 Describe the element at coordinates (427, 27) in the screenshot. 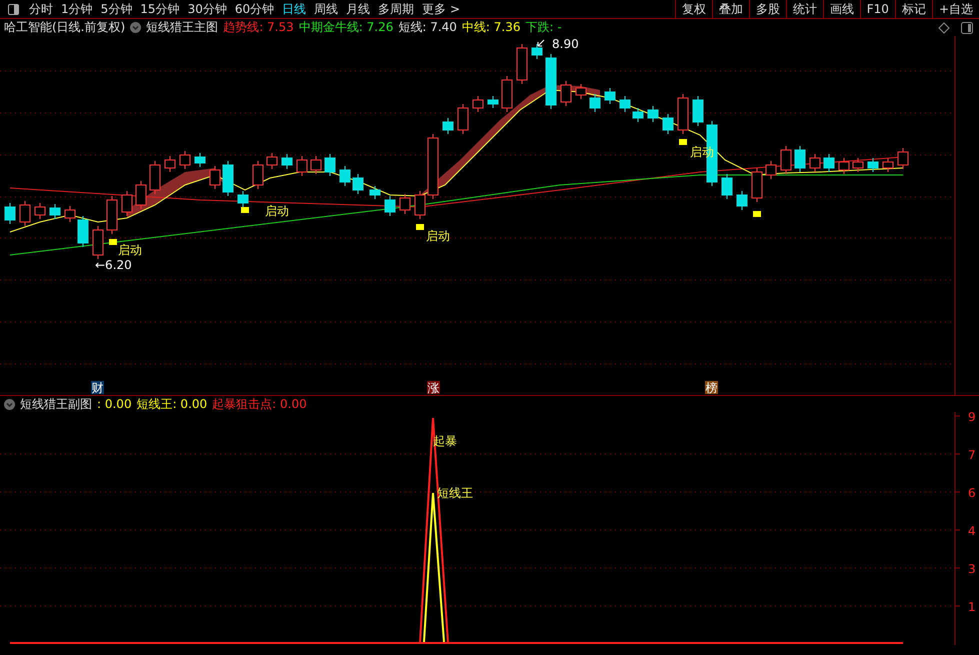

I see `indicator-reading: 短线: 7.40` at that location.